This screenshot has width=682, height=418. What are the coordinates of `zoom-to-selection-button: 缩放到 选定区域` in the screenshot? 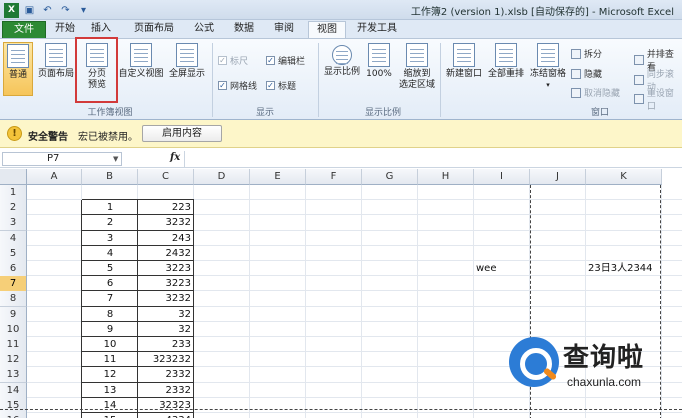 It's located at (417, 69).